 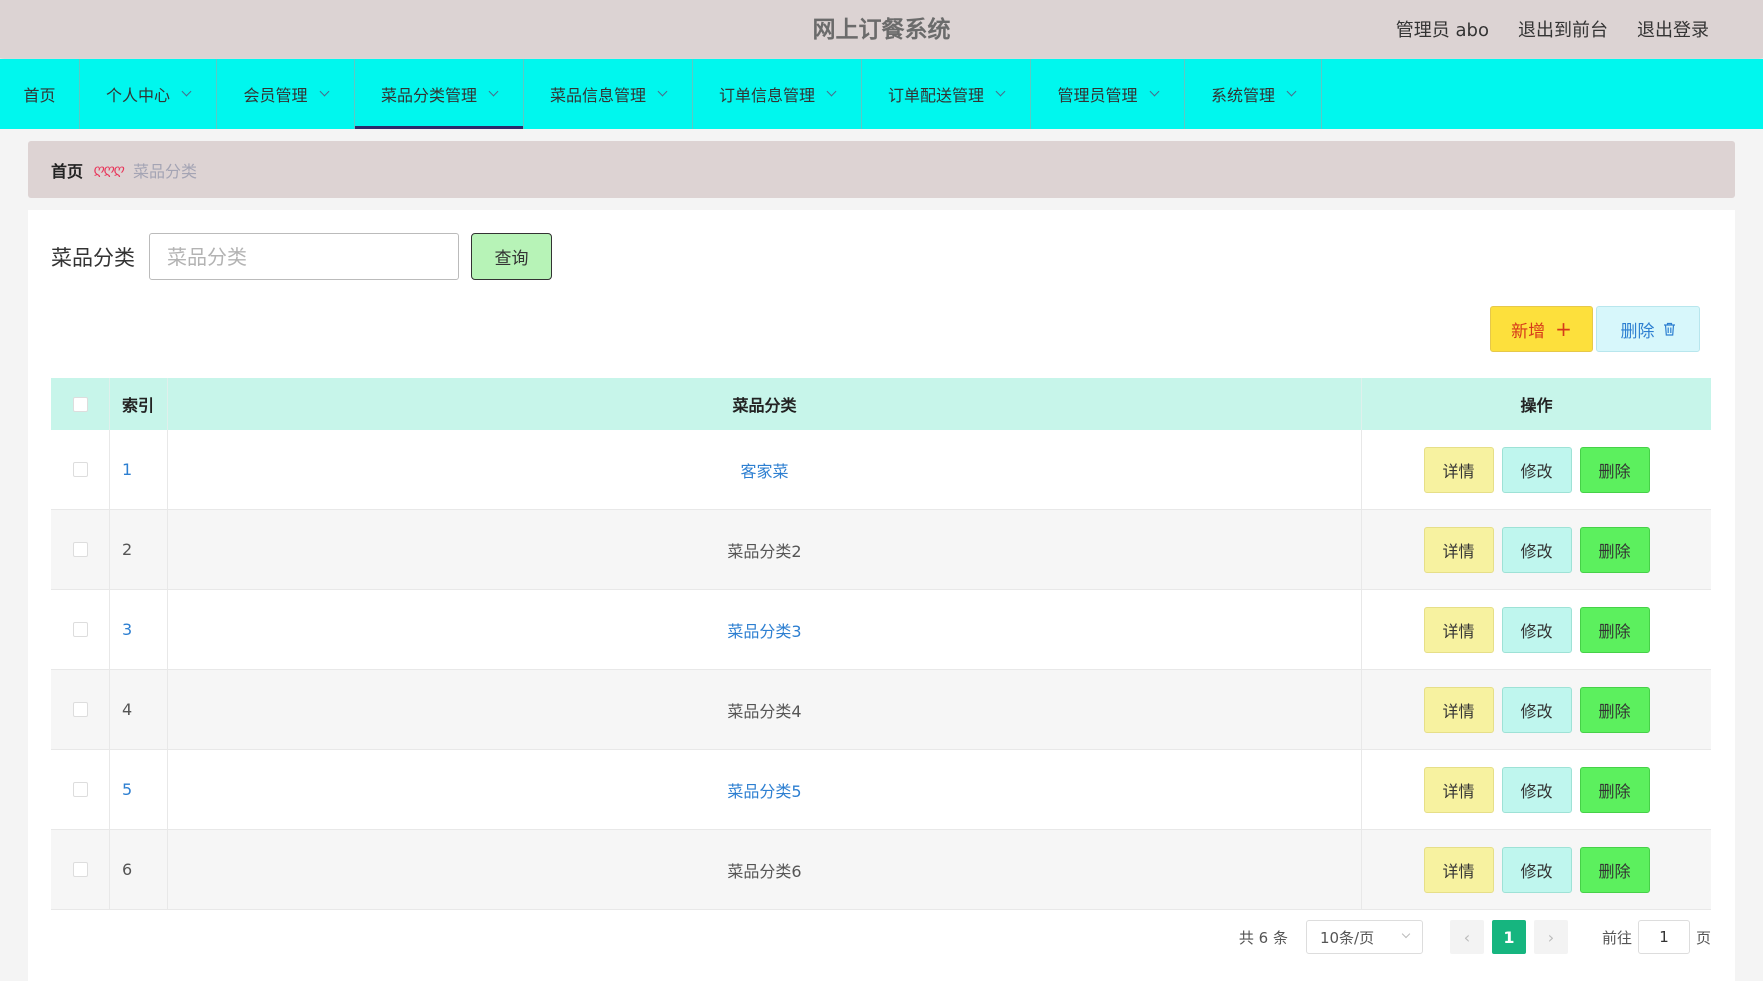 I want to click on select-all-checkbox, so click(x=80, y=404).